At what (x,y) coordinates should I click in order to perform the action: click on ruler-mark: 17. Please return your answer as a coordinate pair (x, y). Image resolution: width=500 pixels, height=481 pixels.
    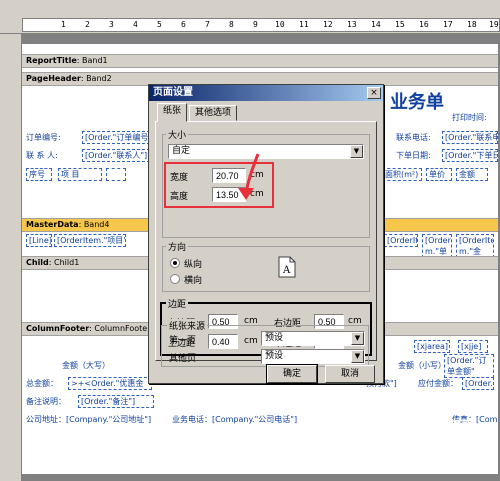
    Looking at the image, I should click on (448, 24).